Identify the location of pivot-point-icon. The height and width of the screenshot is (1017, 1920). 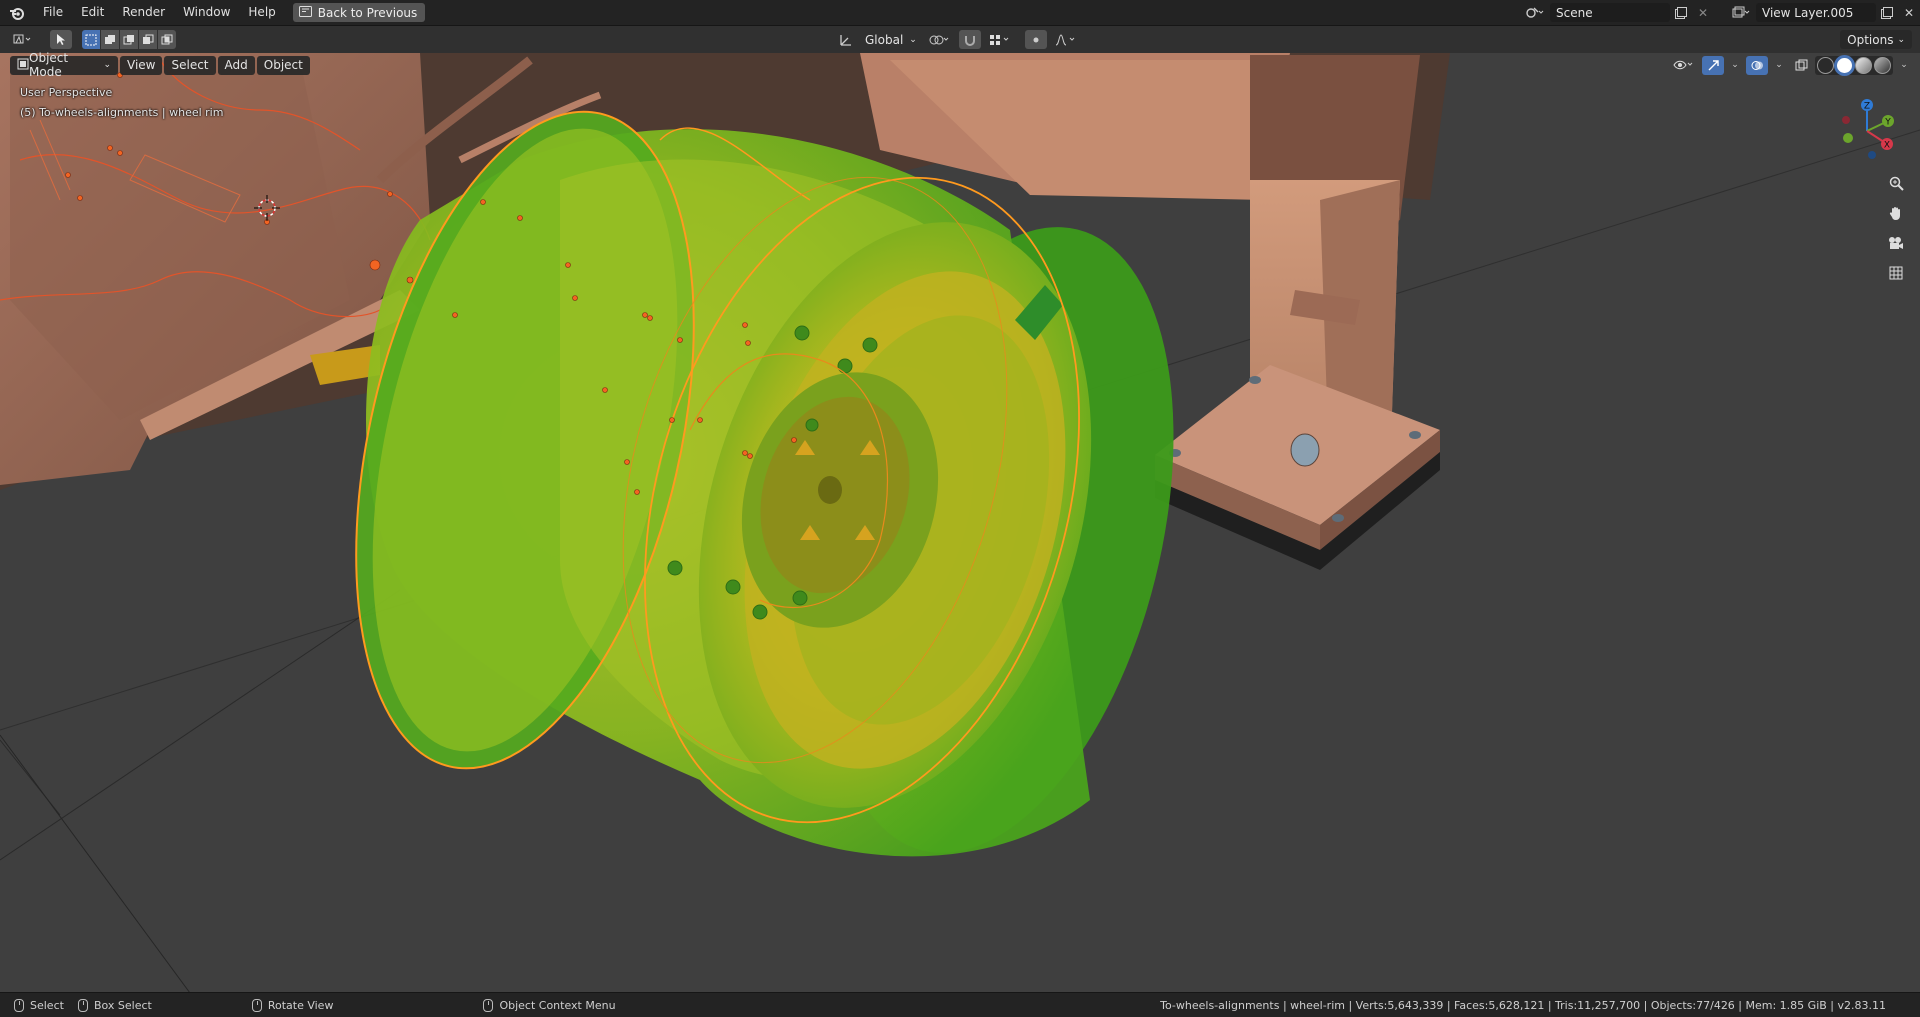
(940, 39).